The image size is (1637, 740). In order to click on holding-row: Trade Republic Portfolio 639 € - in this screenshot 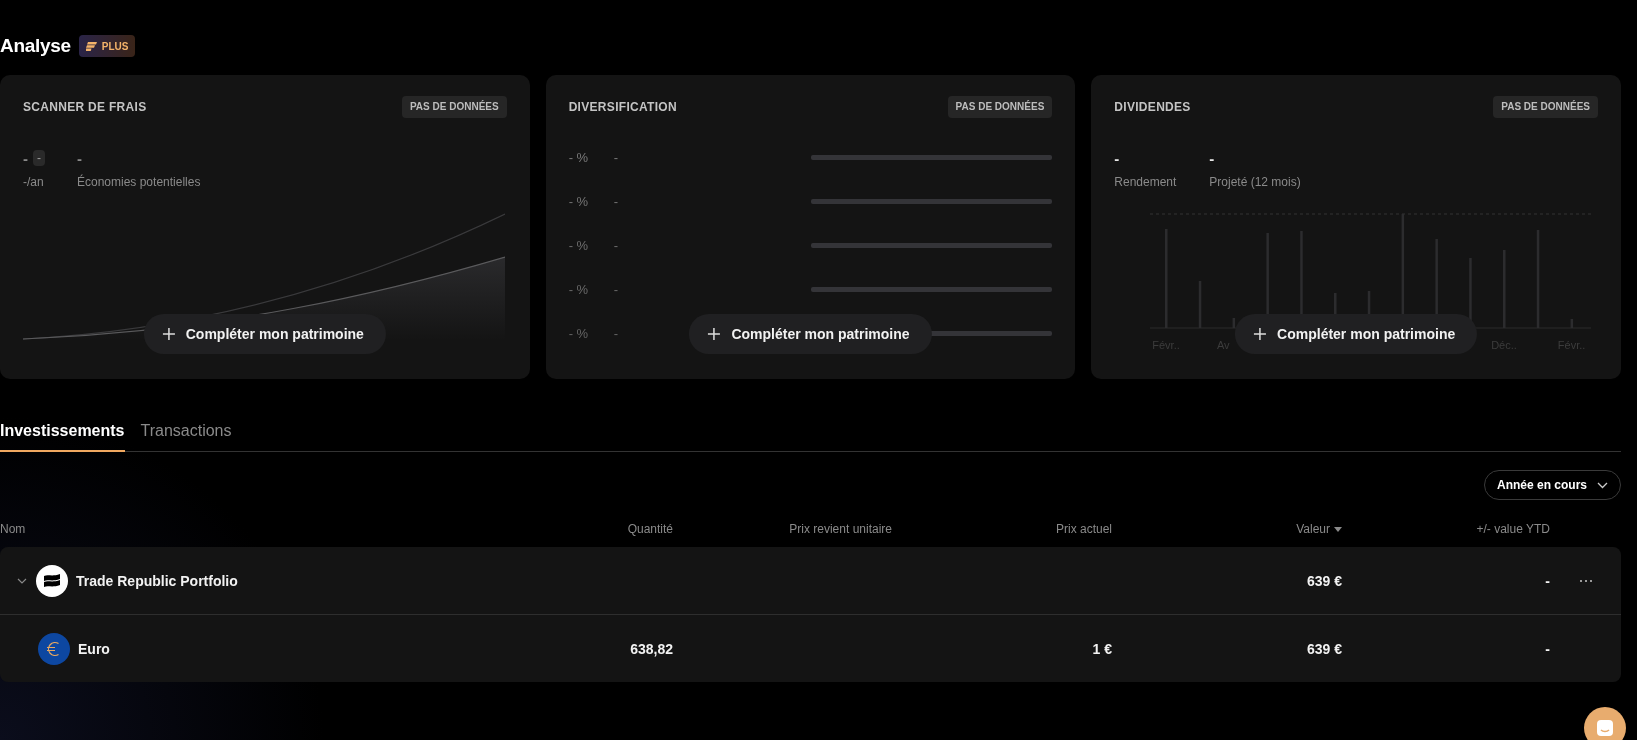, I will do `click(810, 580)`.